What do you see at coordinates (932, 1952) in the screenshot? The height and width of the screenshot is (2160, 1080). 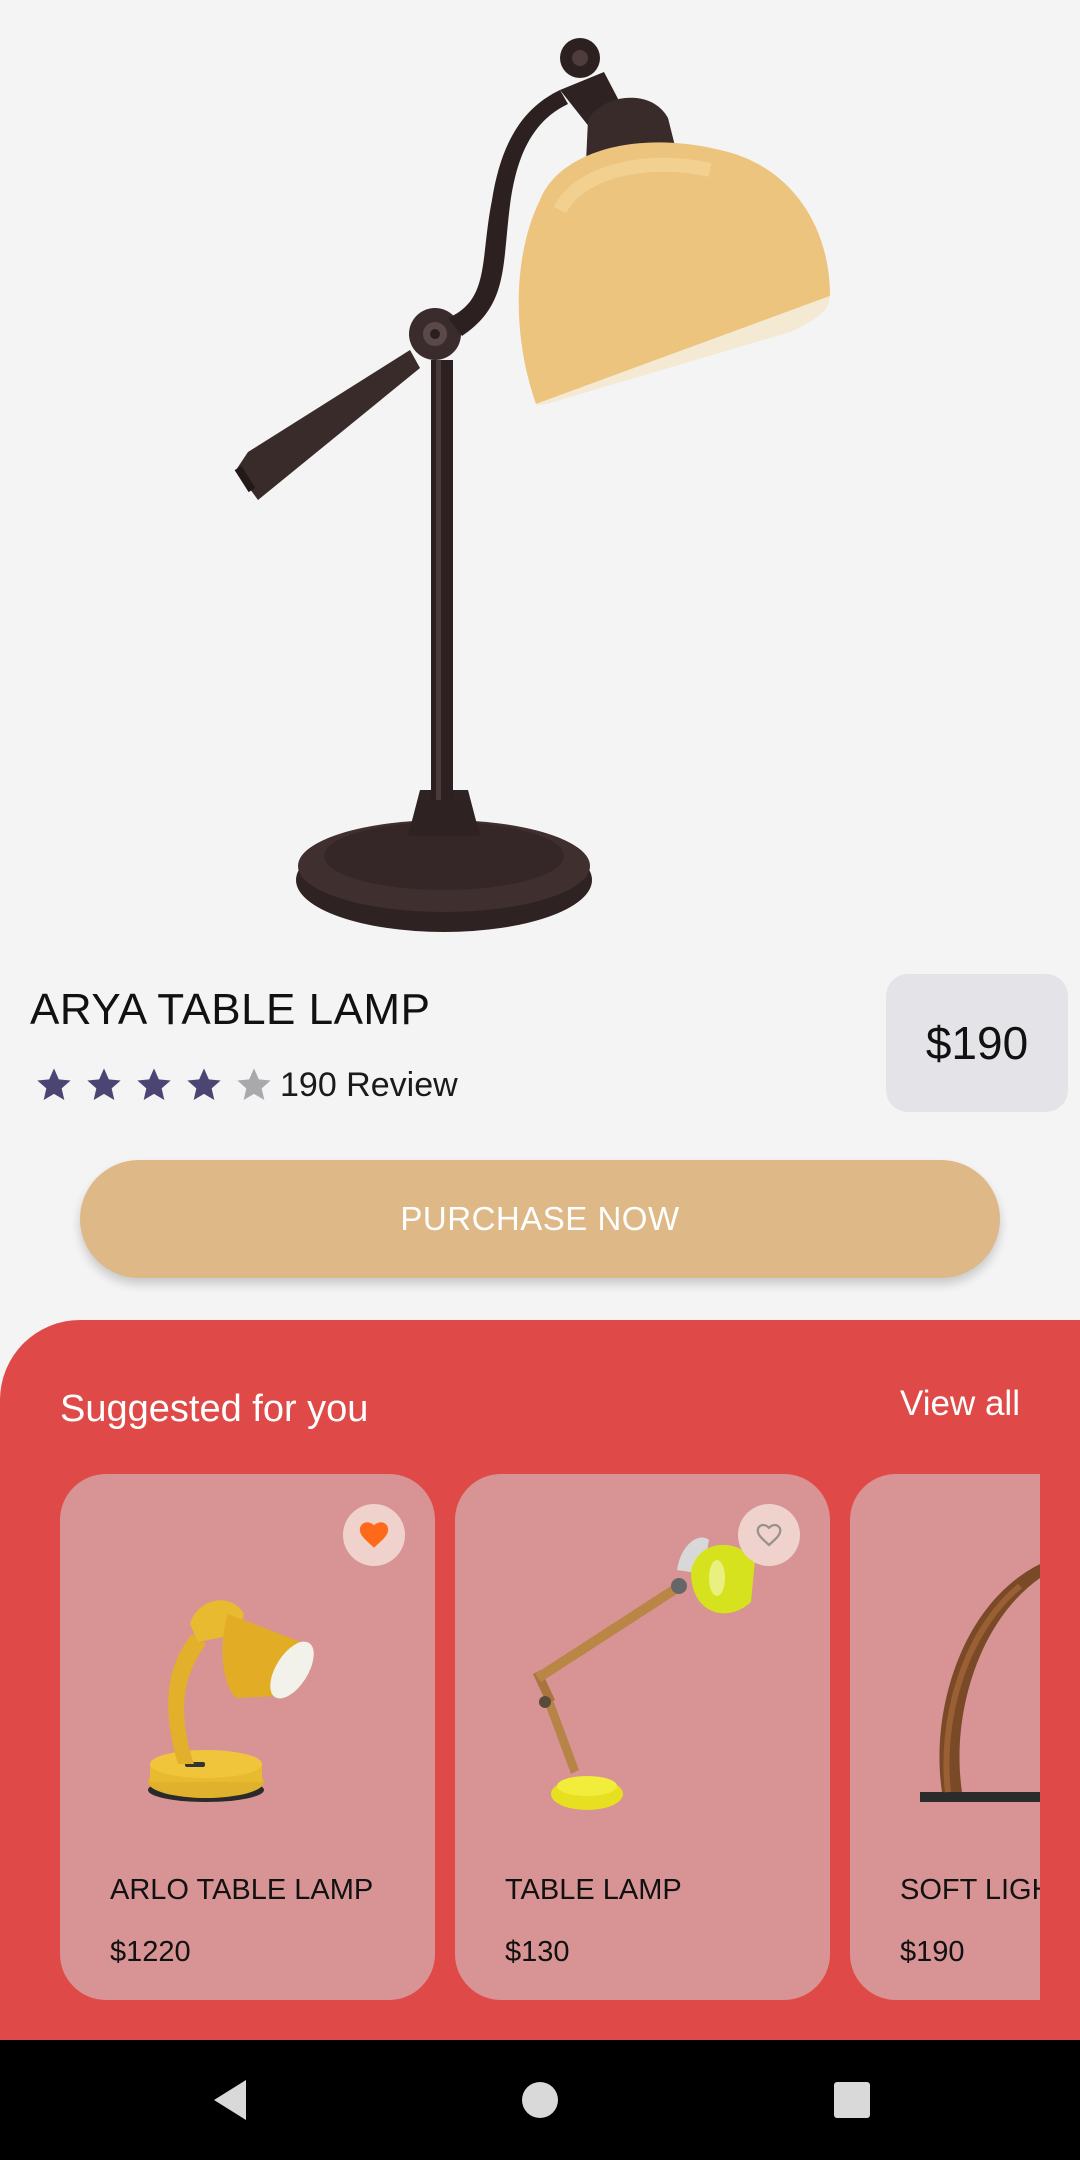 I see `product-card-price: $190` at bounding box center [932, 1952].